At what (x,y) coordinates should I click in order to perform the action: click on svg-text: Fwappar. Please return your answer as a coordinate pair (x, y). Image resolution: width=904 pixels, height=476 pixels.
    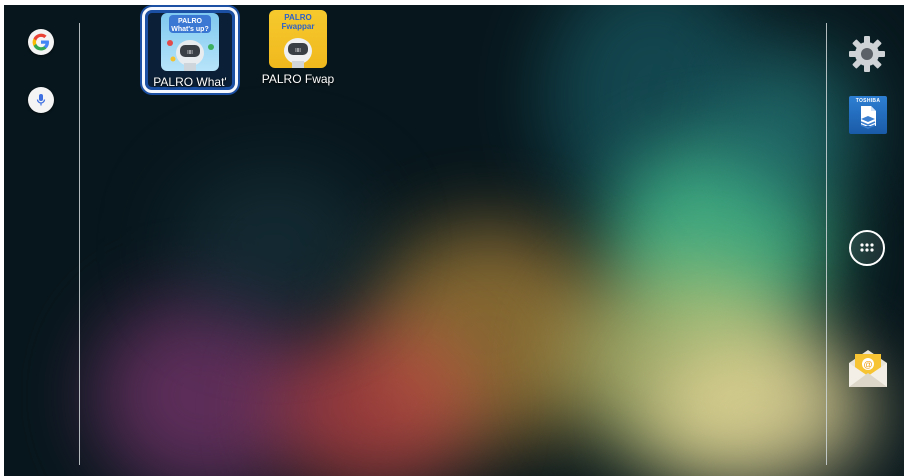
    Looking at the image, I should click on (298, 26).